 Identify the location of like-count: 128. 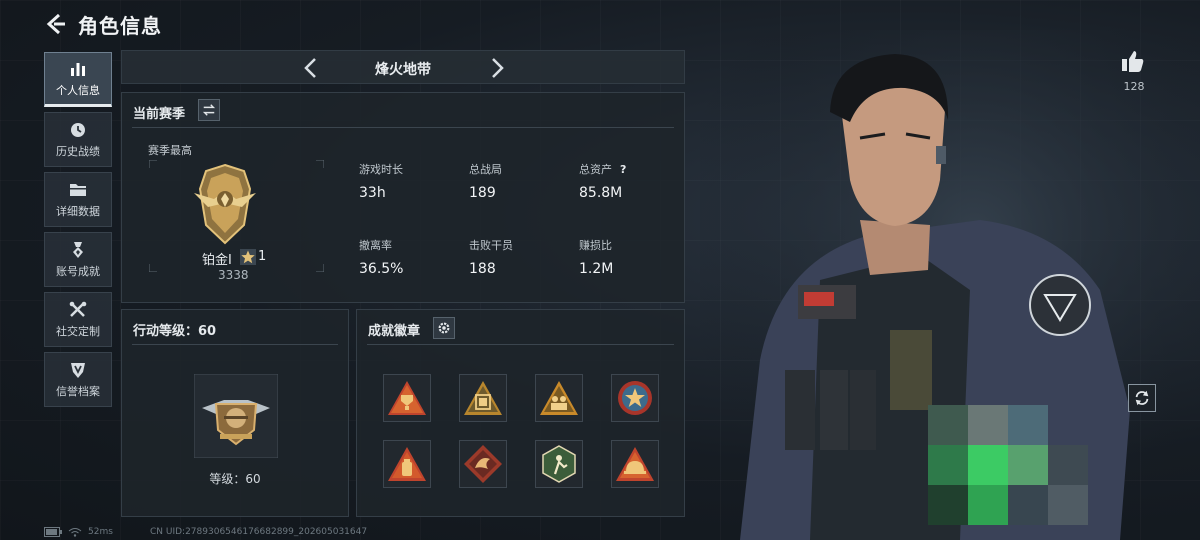
(1134, 86).